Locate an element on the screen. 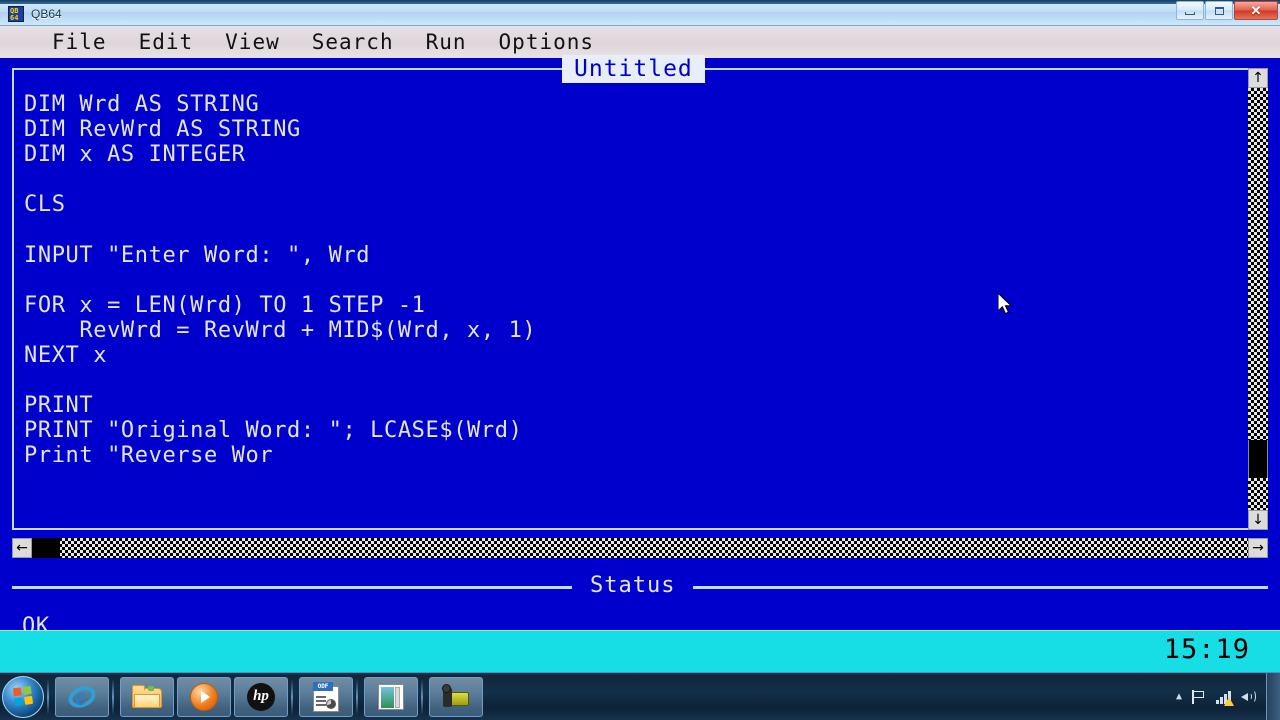 The height and width of the screenshot is (720, 1280). camera-icon is located at coordinates (456, 696).